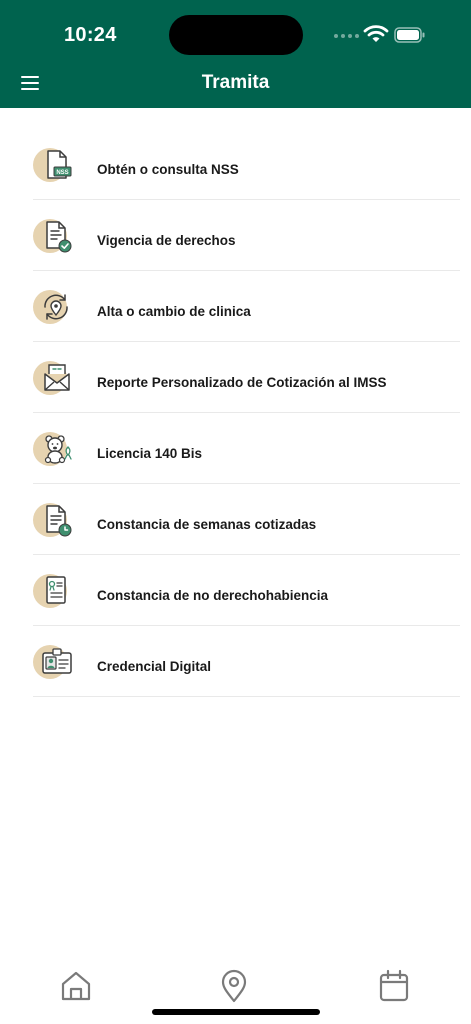 The image size is (471, 1024). Describe the element at coordinates (54, 378) in the screenshot. I see `envelope-report-icon` at that location.